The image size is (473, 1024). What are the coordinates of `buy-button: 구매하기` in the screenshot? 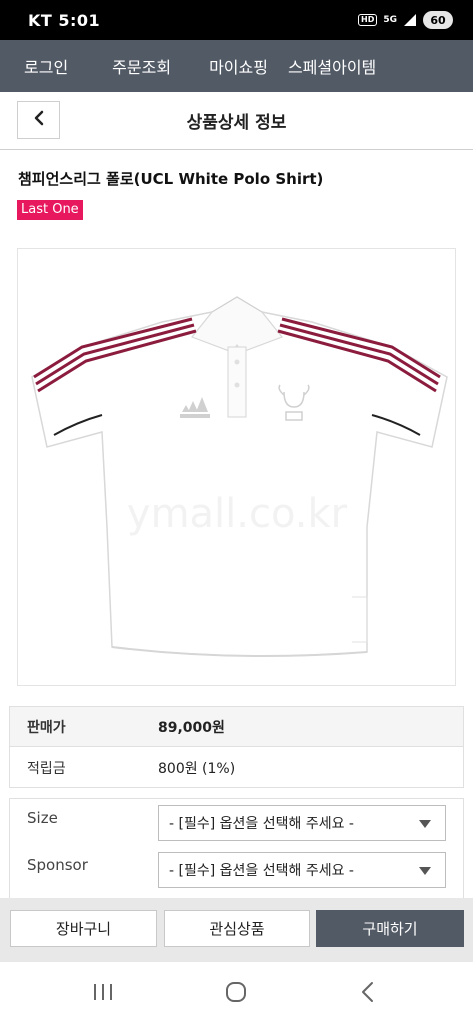 It's located at (390, 928).